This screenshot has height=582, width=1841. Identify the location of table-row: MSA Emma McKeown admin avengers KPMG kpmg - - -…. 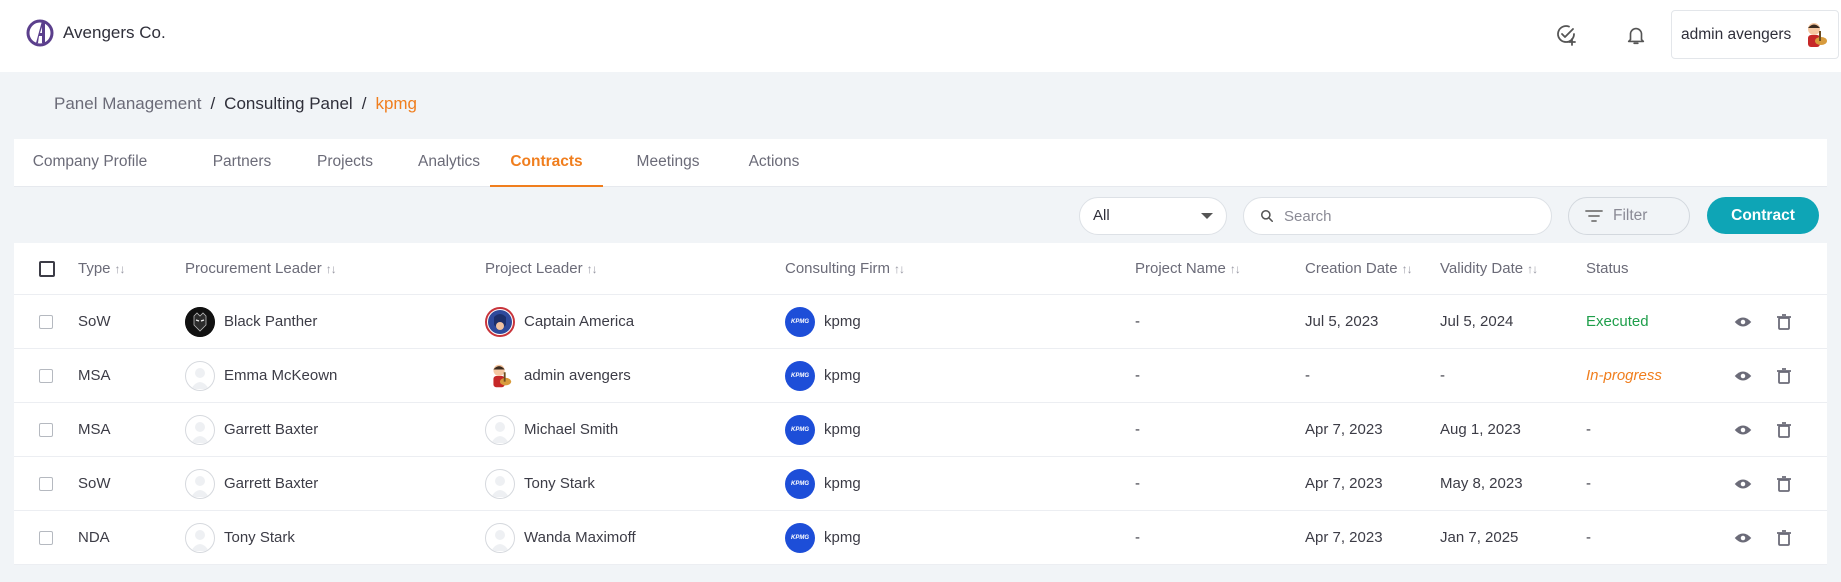
(920, 376).